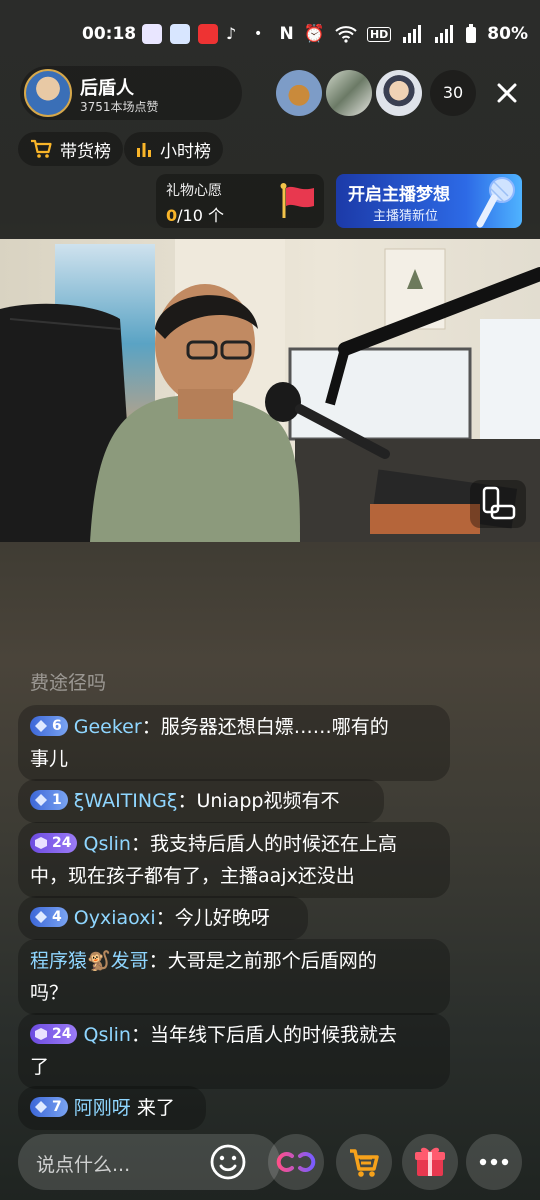 The width and height of the screenshot is (540, 1200). I want to click on shopping-cart-icon, so click(364, 1163).